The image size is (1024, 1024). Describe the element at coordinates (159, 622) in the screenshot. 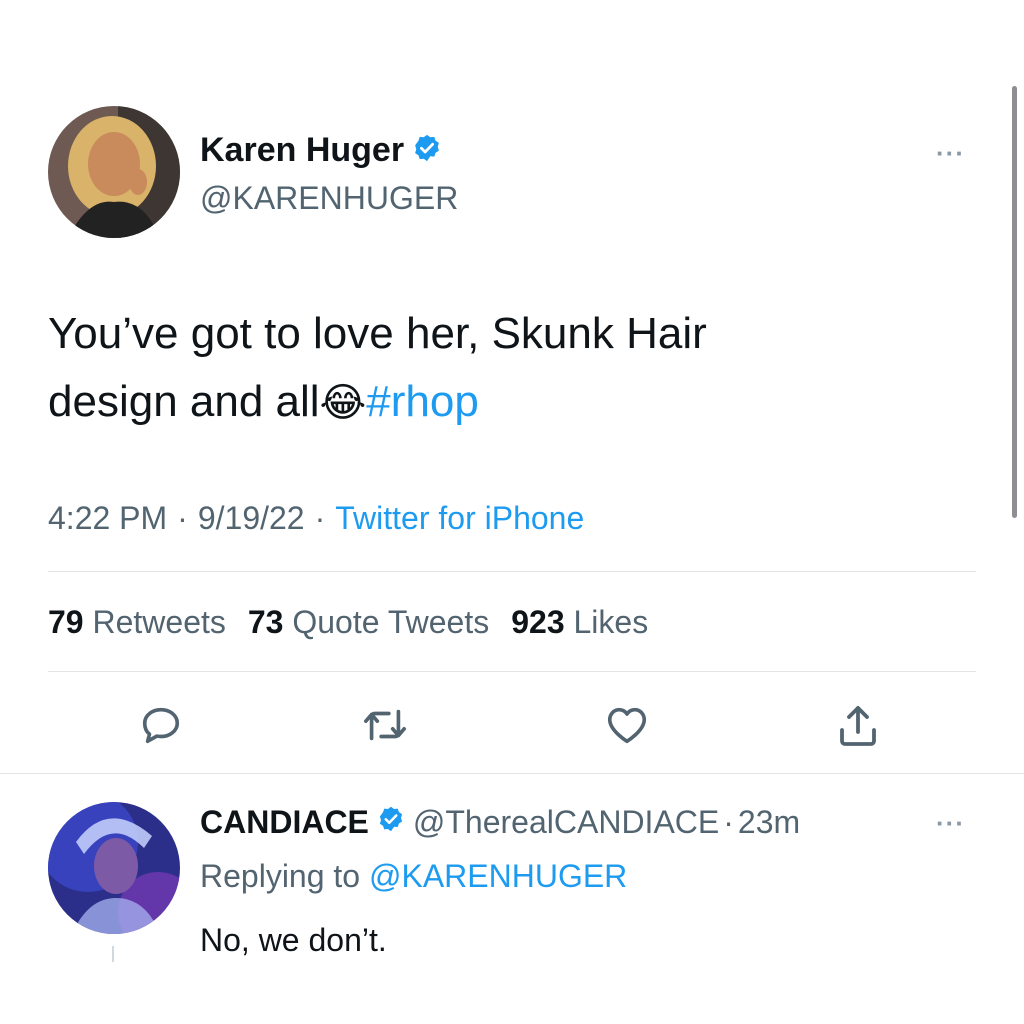

I see `retweets-label: Retweets` at that location.